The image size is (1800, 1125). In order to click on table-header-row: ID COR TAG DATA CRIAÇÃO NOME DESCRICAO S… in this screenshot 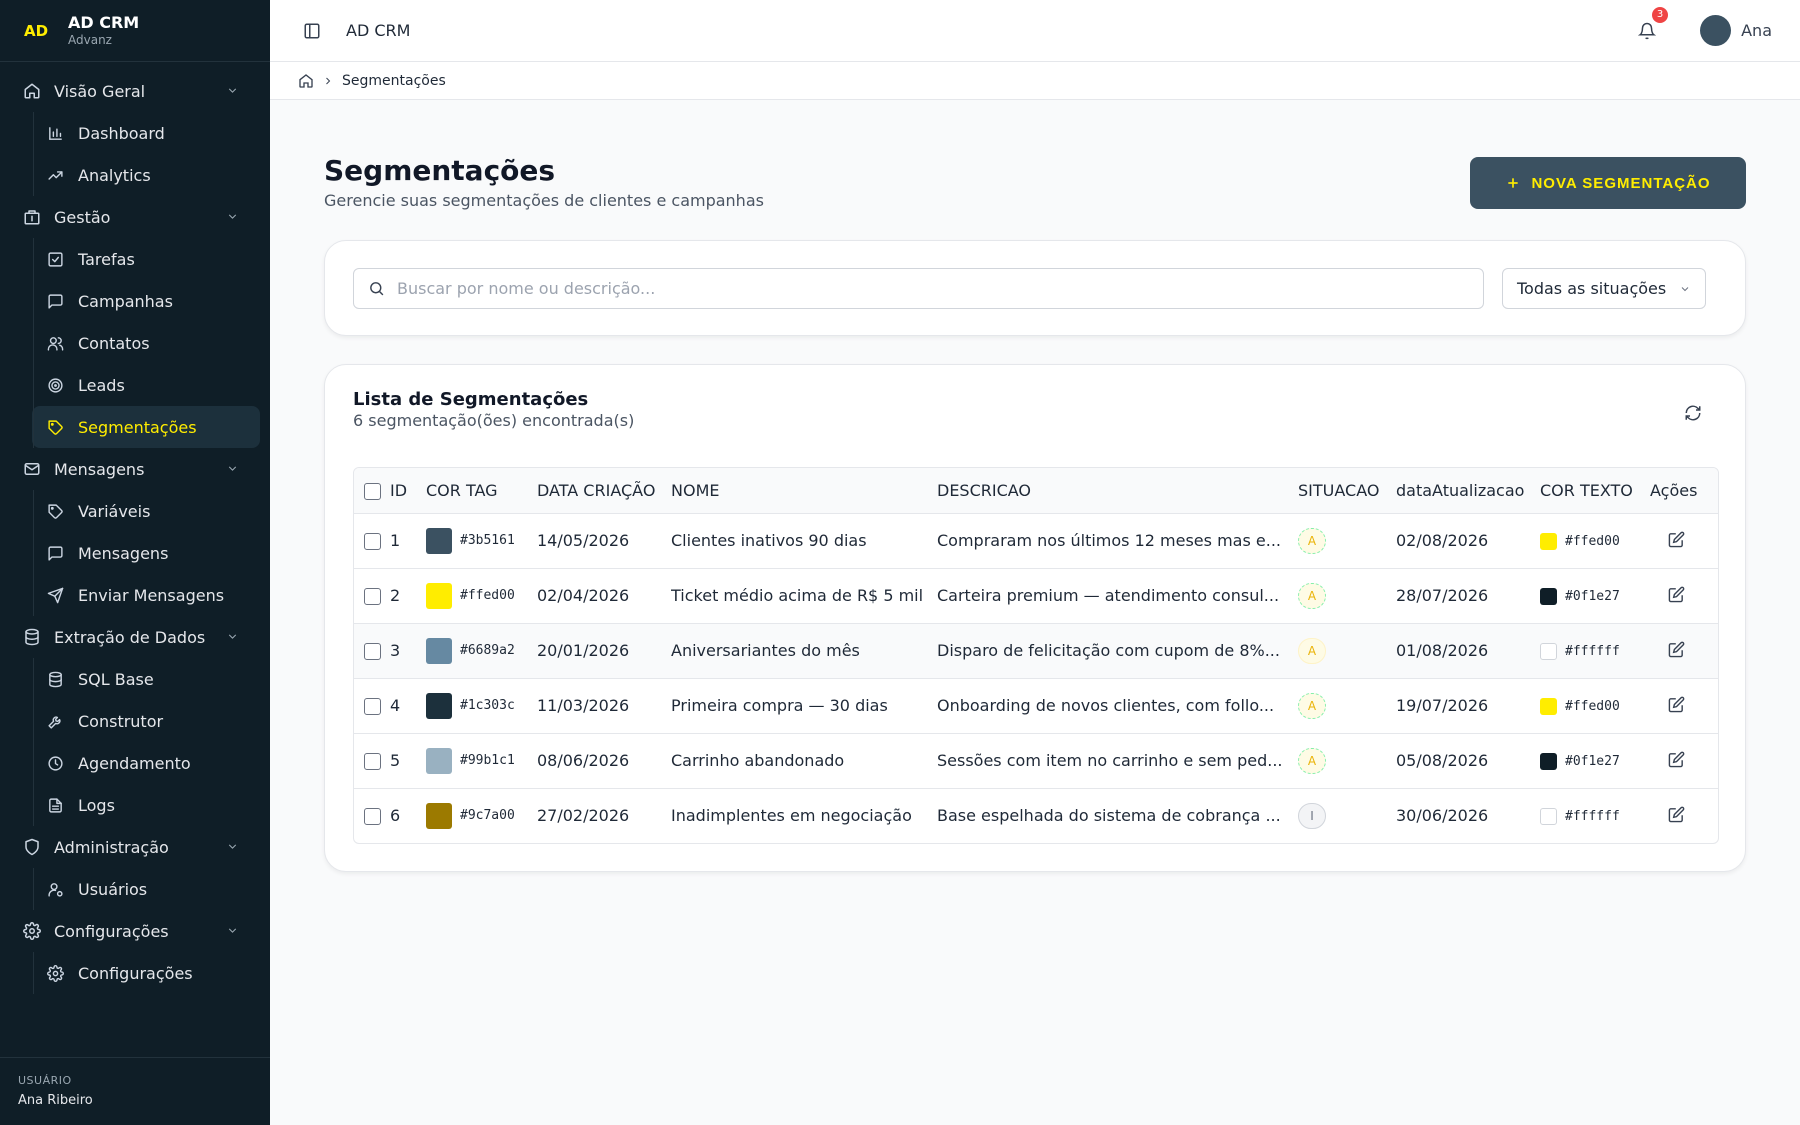, I will do `click(1036, 491)`.